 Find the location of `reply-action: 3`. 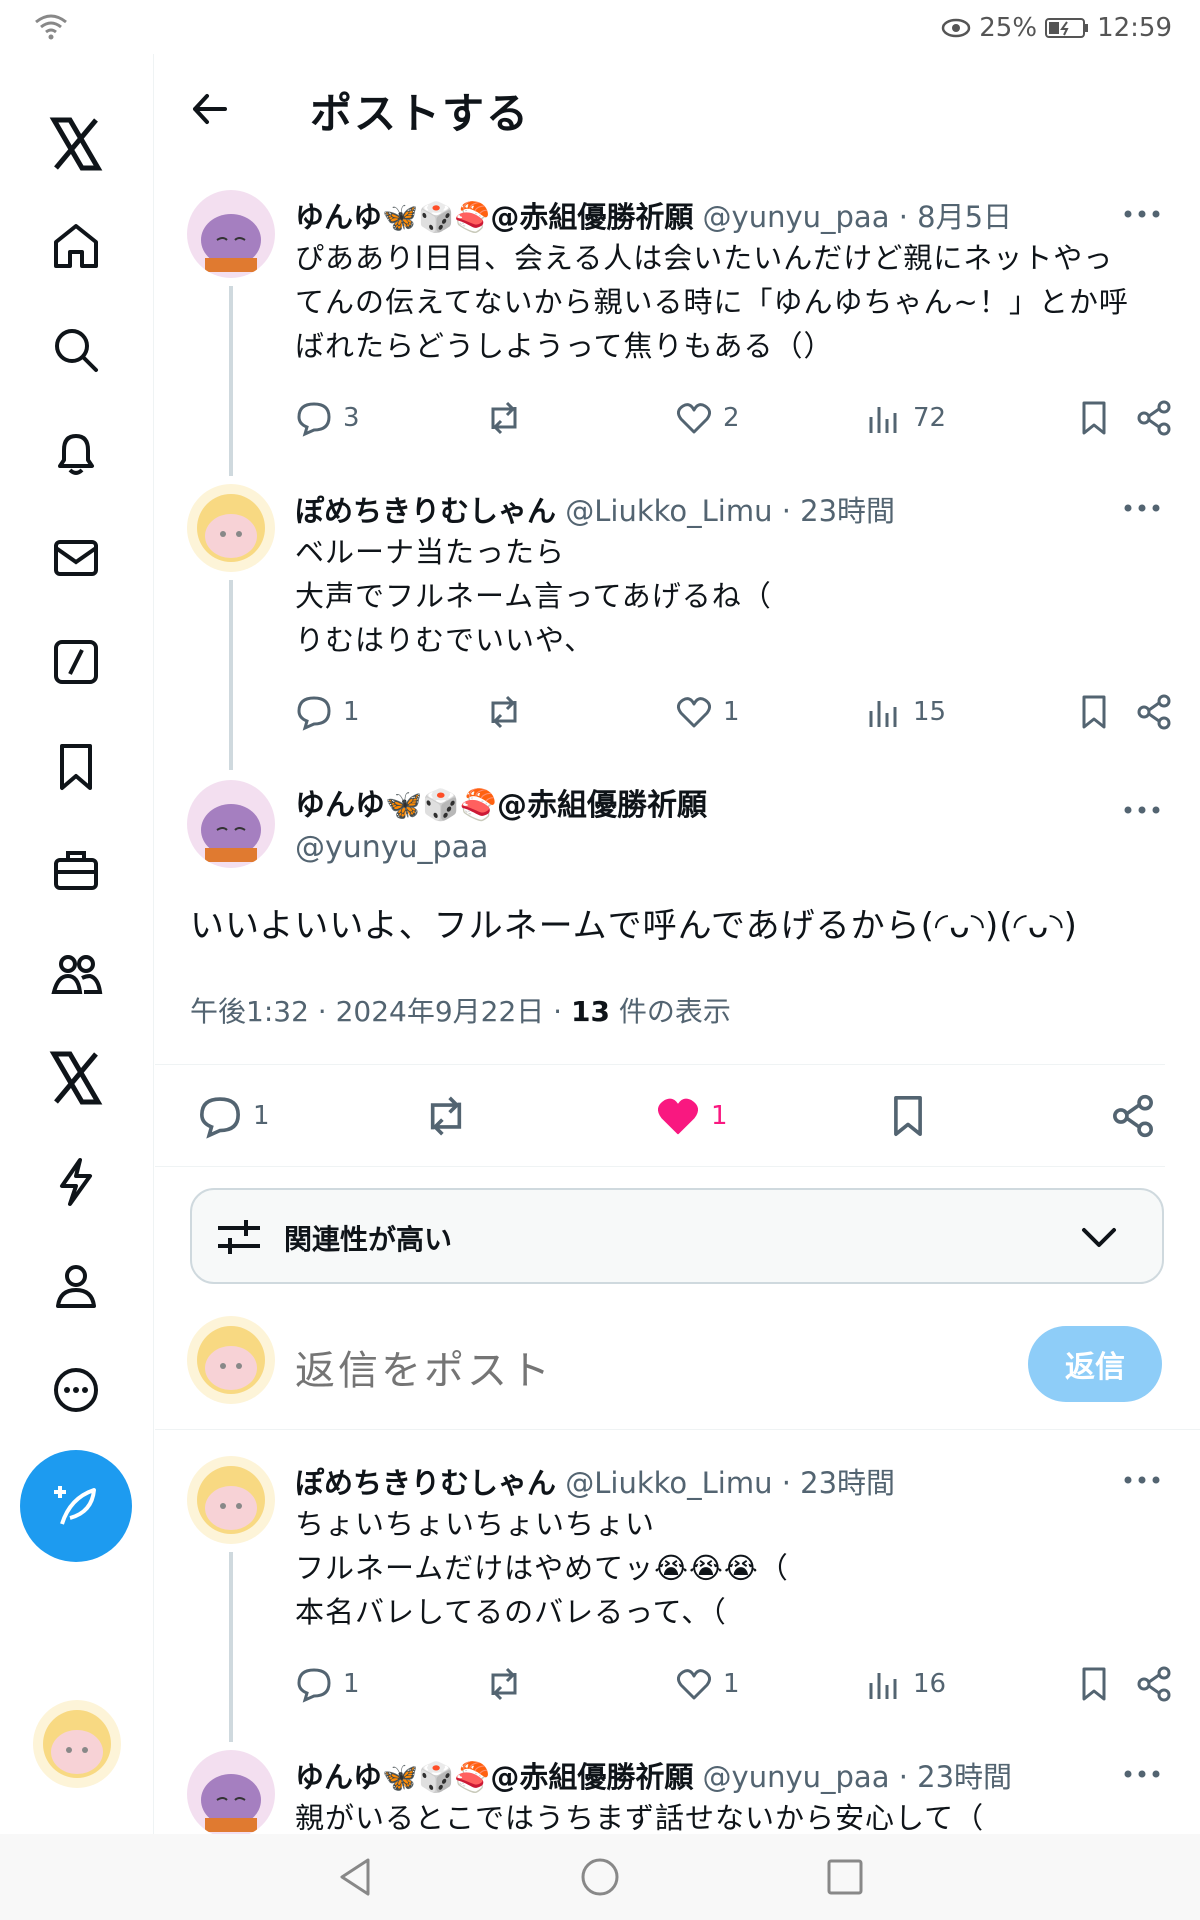

reply-action: 3 is located at coordinates (327, 418).